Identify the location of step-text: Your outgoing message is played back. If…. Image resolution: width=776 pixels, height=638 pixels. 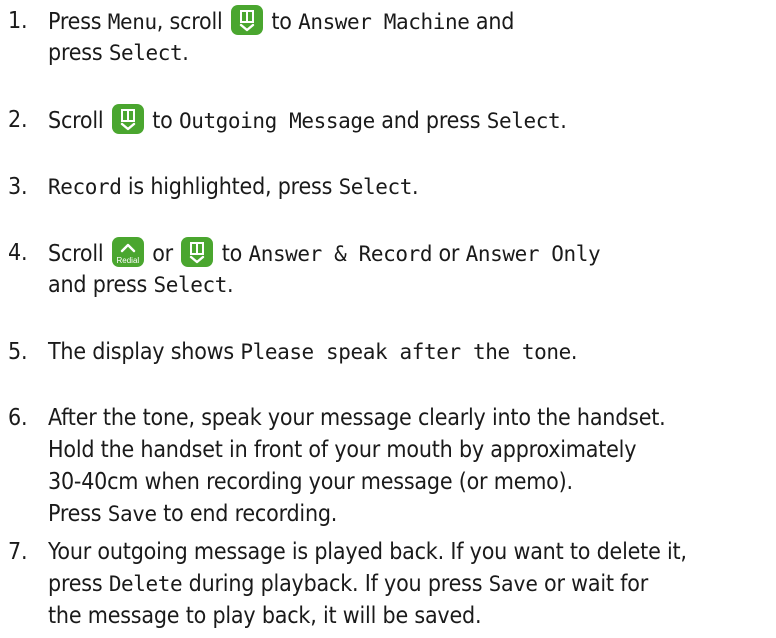
(367, 584).